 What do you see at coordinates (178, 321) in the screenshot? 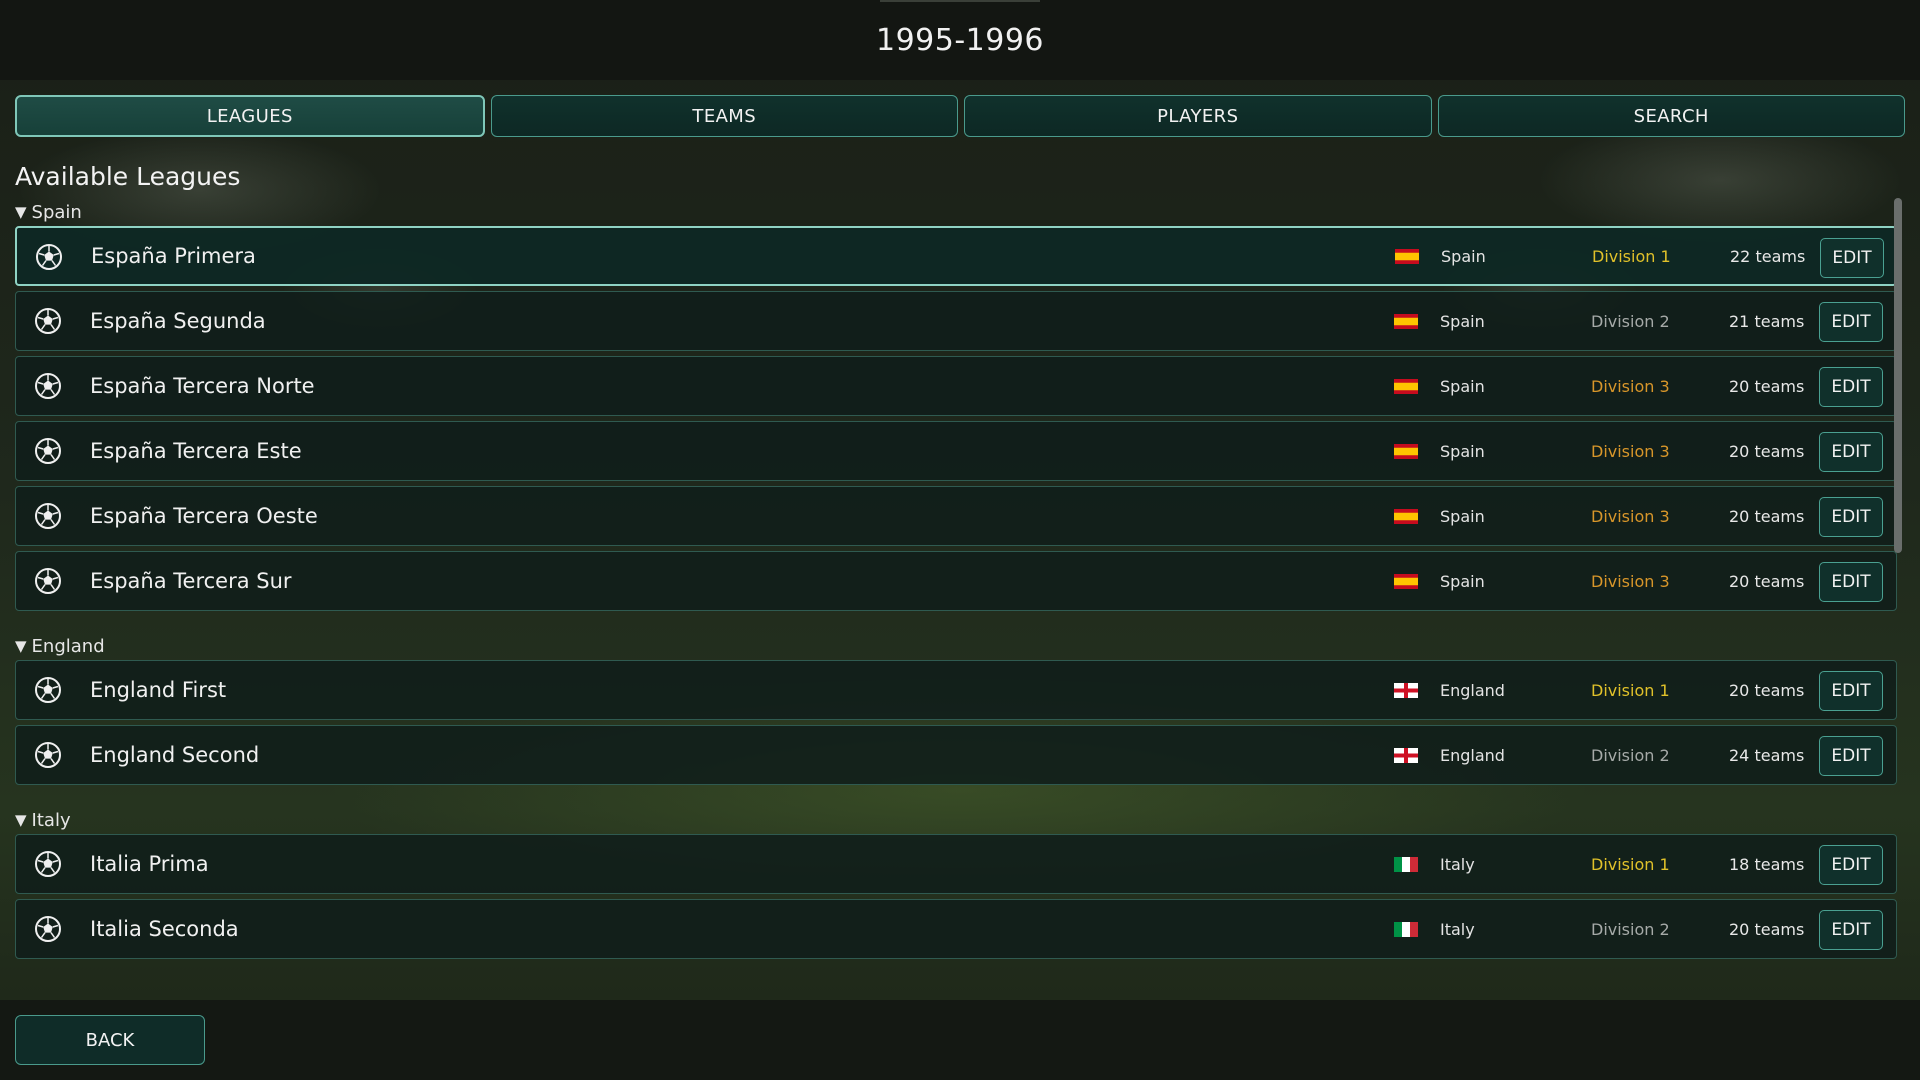
I see `league-name: España Segunda` at bounding box center [178, 321].